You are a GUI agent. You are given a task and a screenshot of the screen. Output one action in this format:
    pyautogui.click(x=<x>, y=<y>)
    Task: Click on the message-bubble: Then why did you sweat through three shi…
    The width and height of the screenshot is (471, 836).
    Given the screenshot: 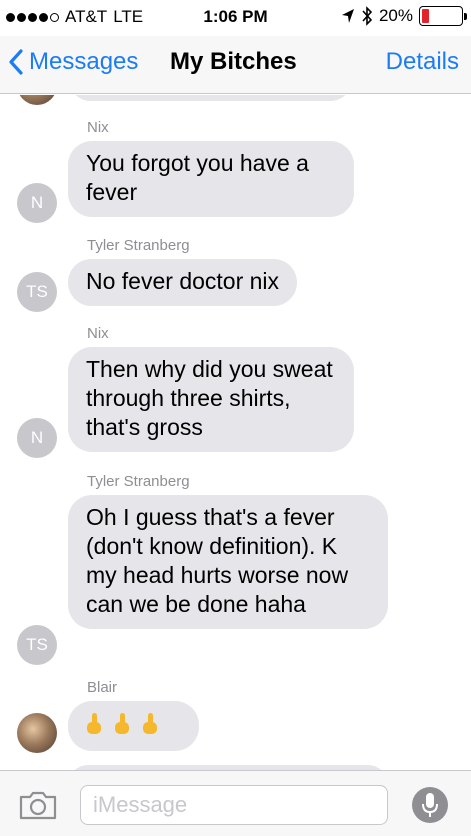 What is the action you would take?
    pyautogui.click(x=211, y=399)
    